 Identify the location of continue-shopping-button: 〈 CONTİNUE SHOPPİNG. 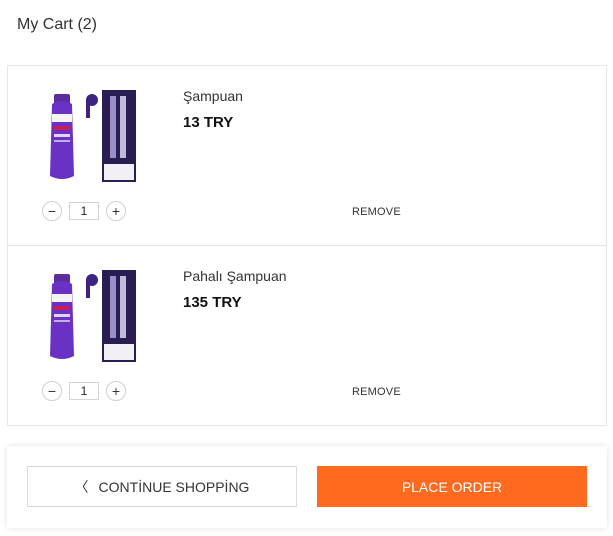
(162, 486).